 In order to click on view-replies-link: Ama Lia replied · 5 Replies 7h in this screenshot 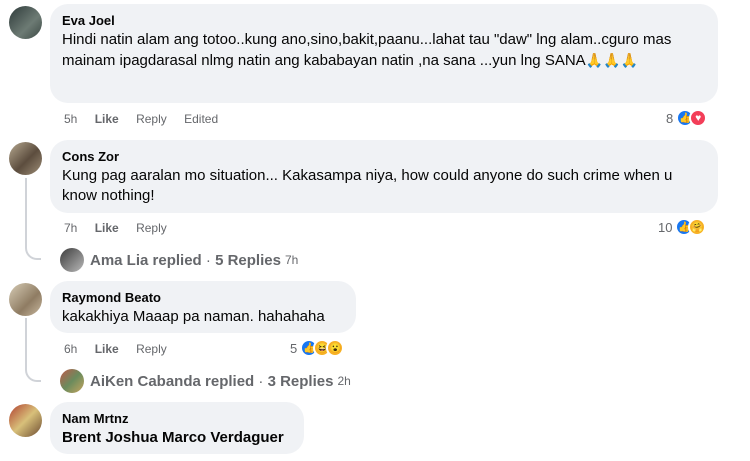, I will do `click(179, 260)`.